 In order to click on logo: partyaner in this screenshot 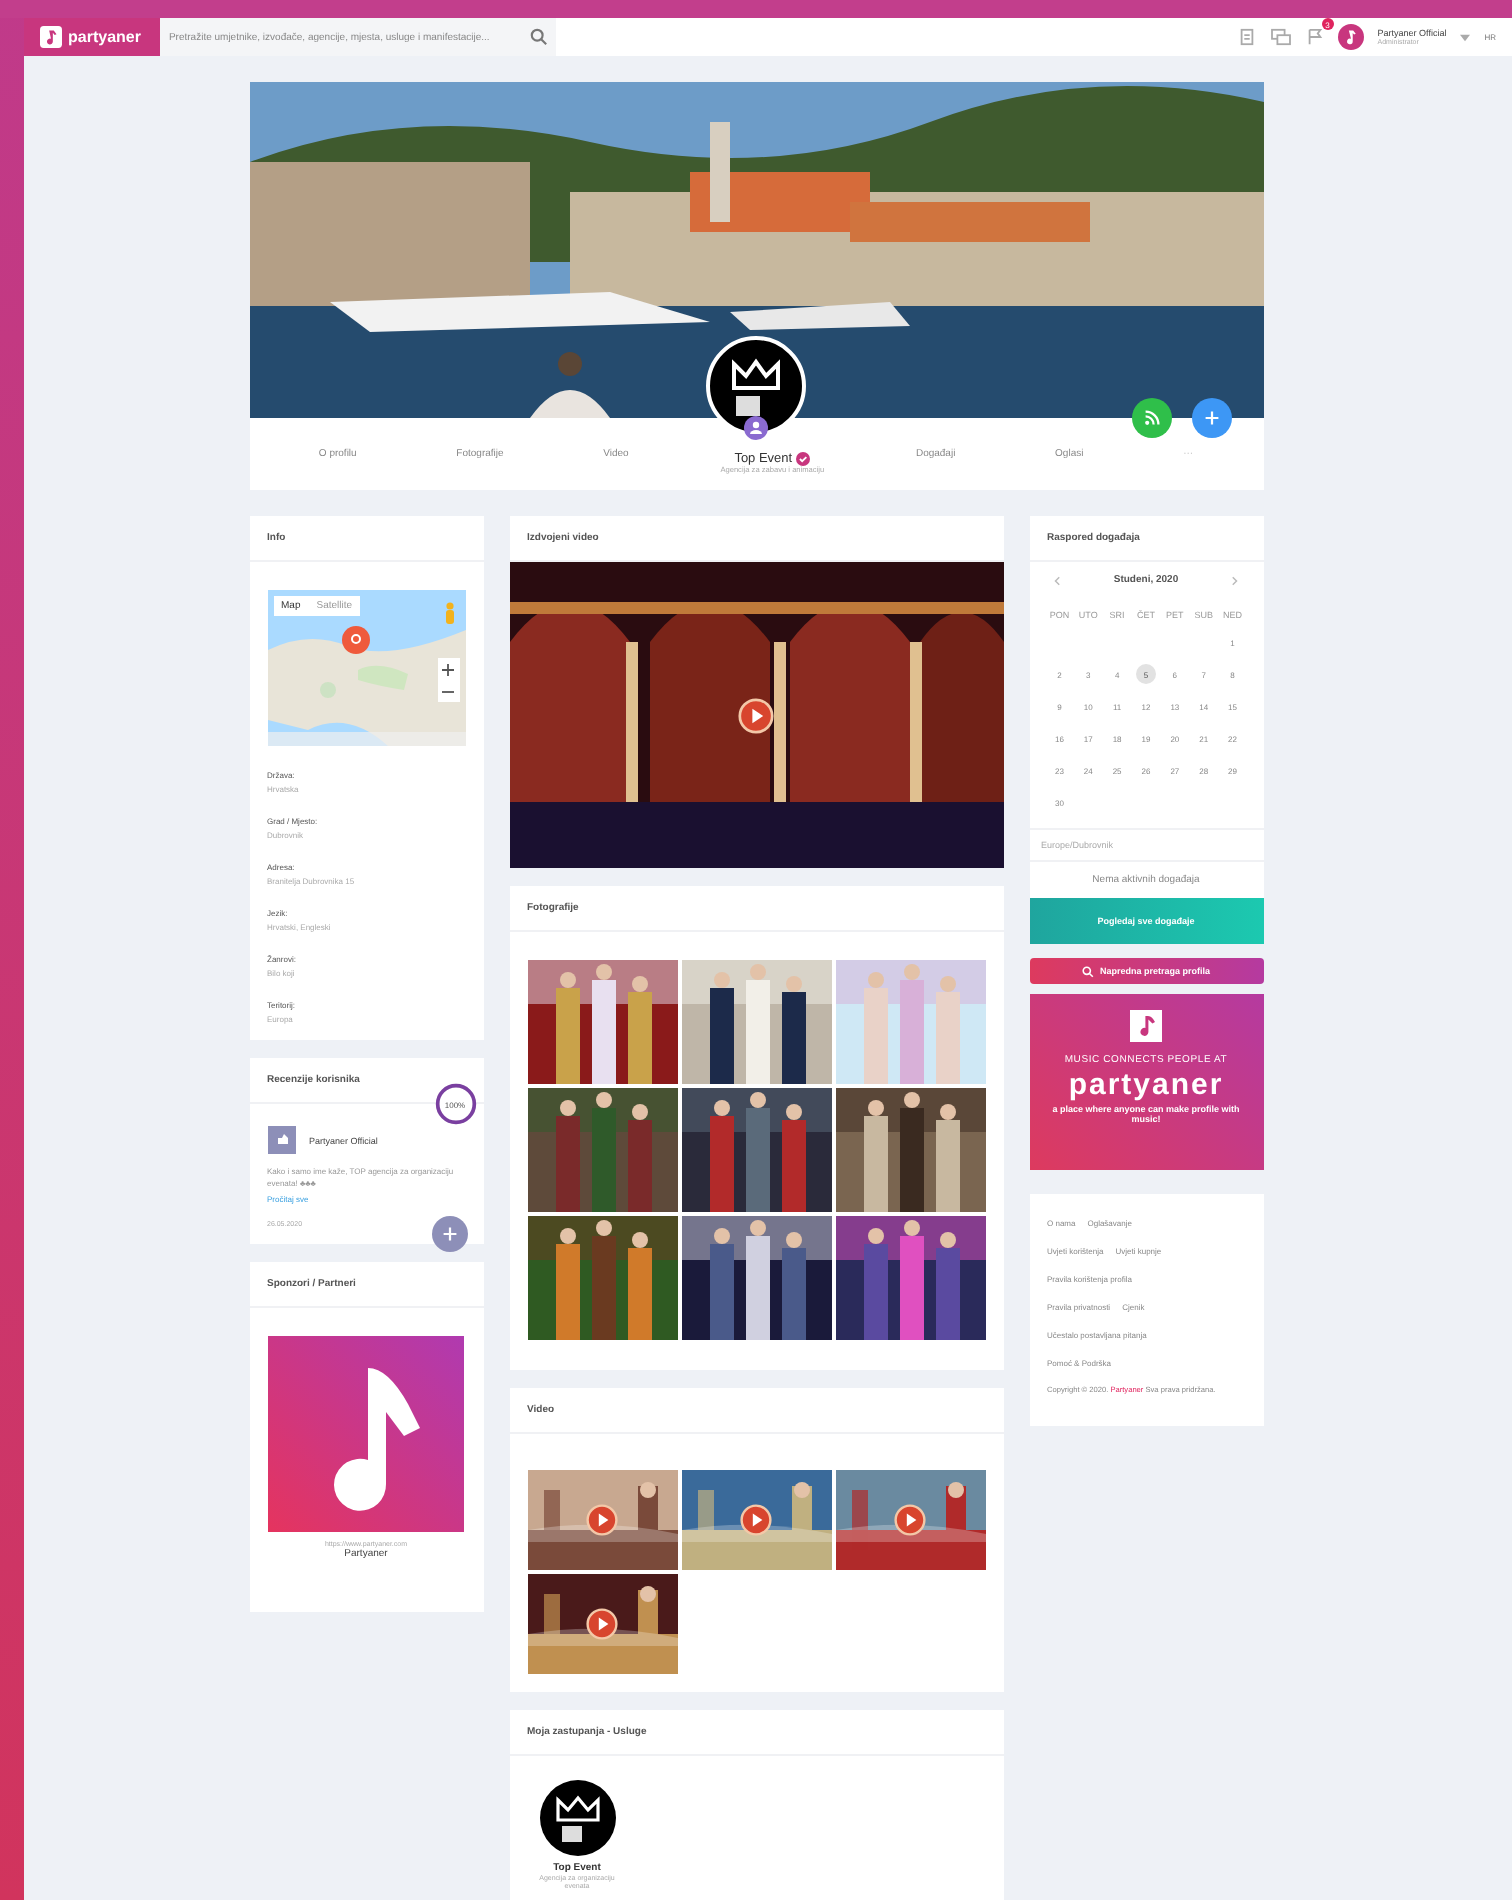, I will do `click(92, 37)`.